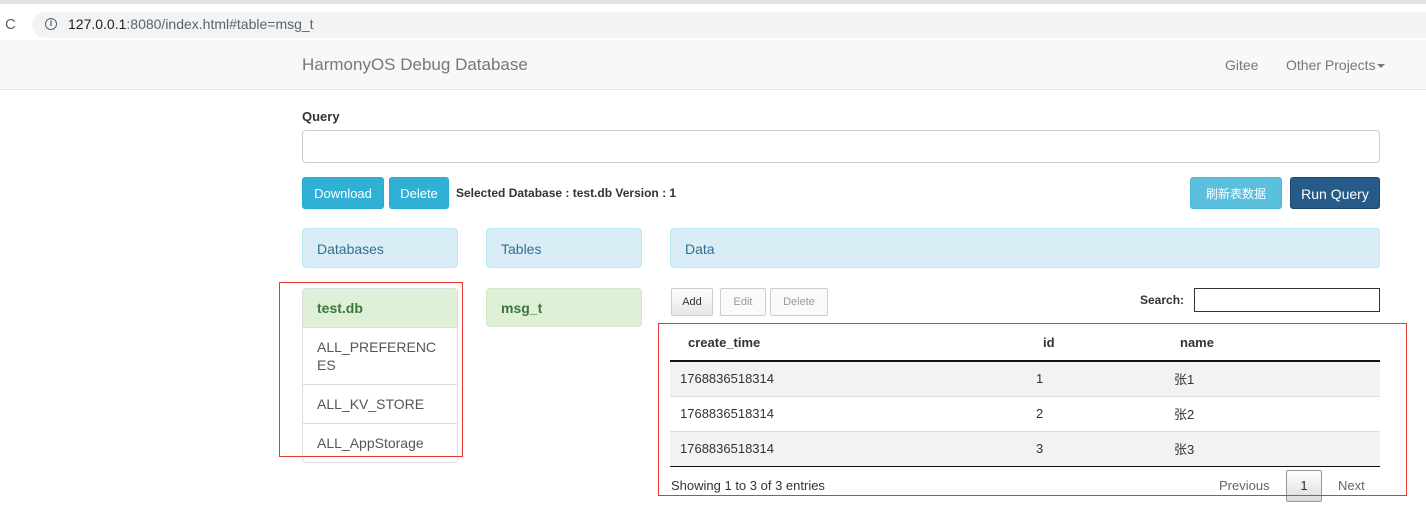 The height and width of the screenshot is (529, 1426). I want to click on download-button: Download, so click(343, 193).